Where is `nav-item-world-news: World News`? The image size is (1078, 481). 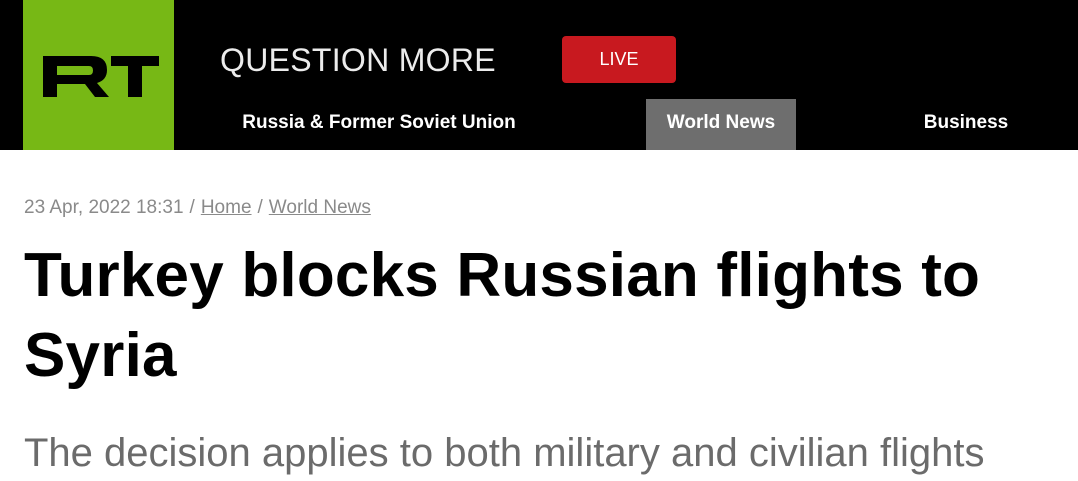
nav-item-world-news: World News is located at coordinates (721, 124).